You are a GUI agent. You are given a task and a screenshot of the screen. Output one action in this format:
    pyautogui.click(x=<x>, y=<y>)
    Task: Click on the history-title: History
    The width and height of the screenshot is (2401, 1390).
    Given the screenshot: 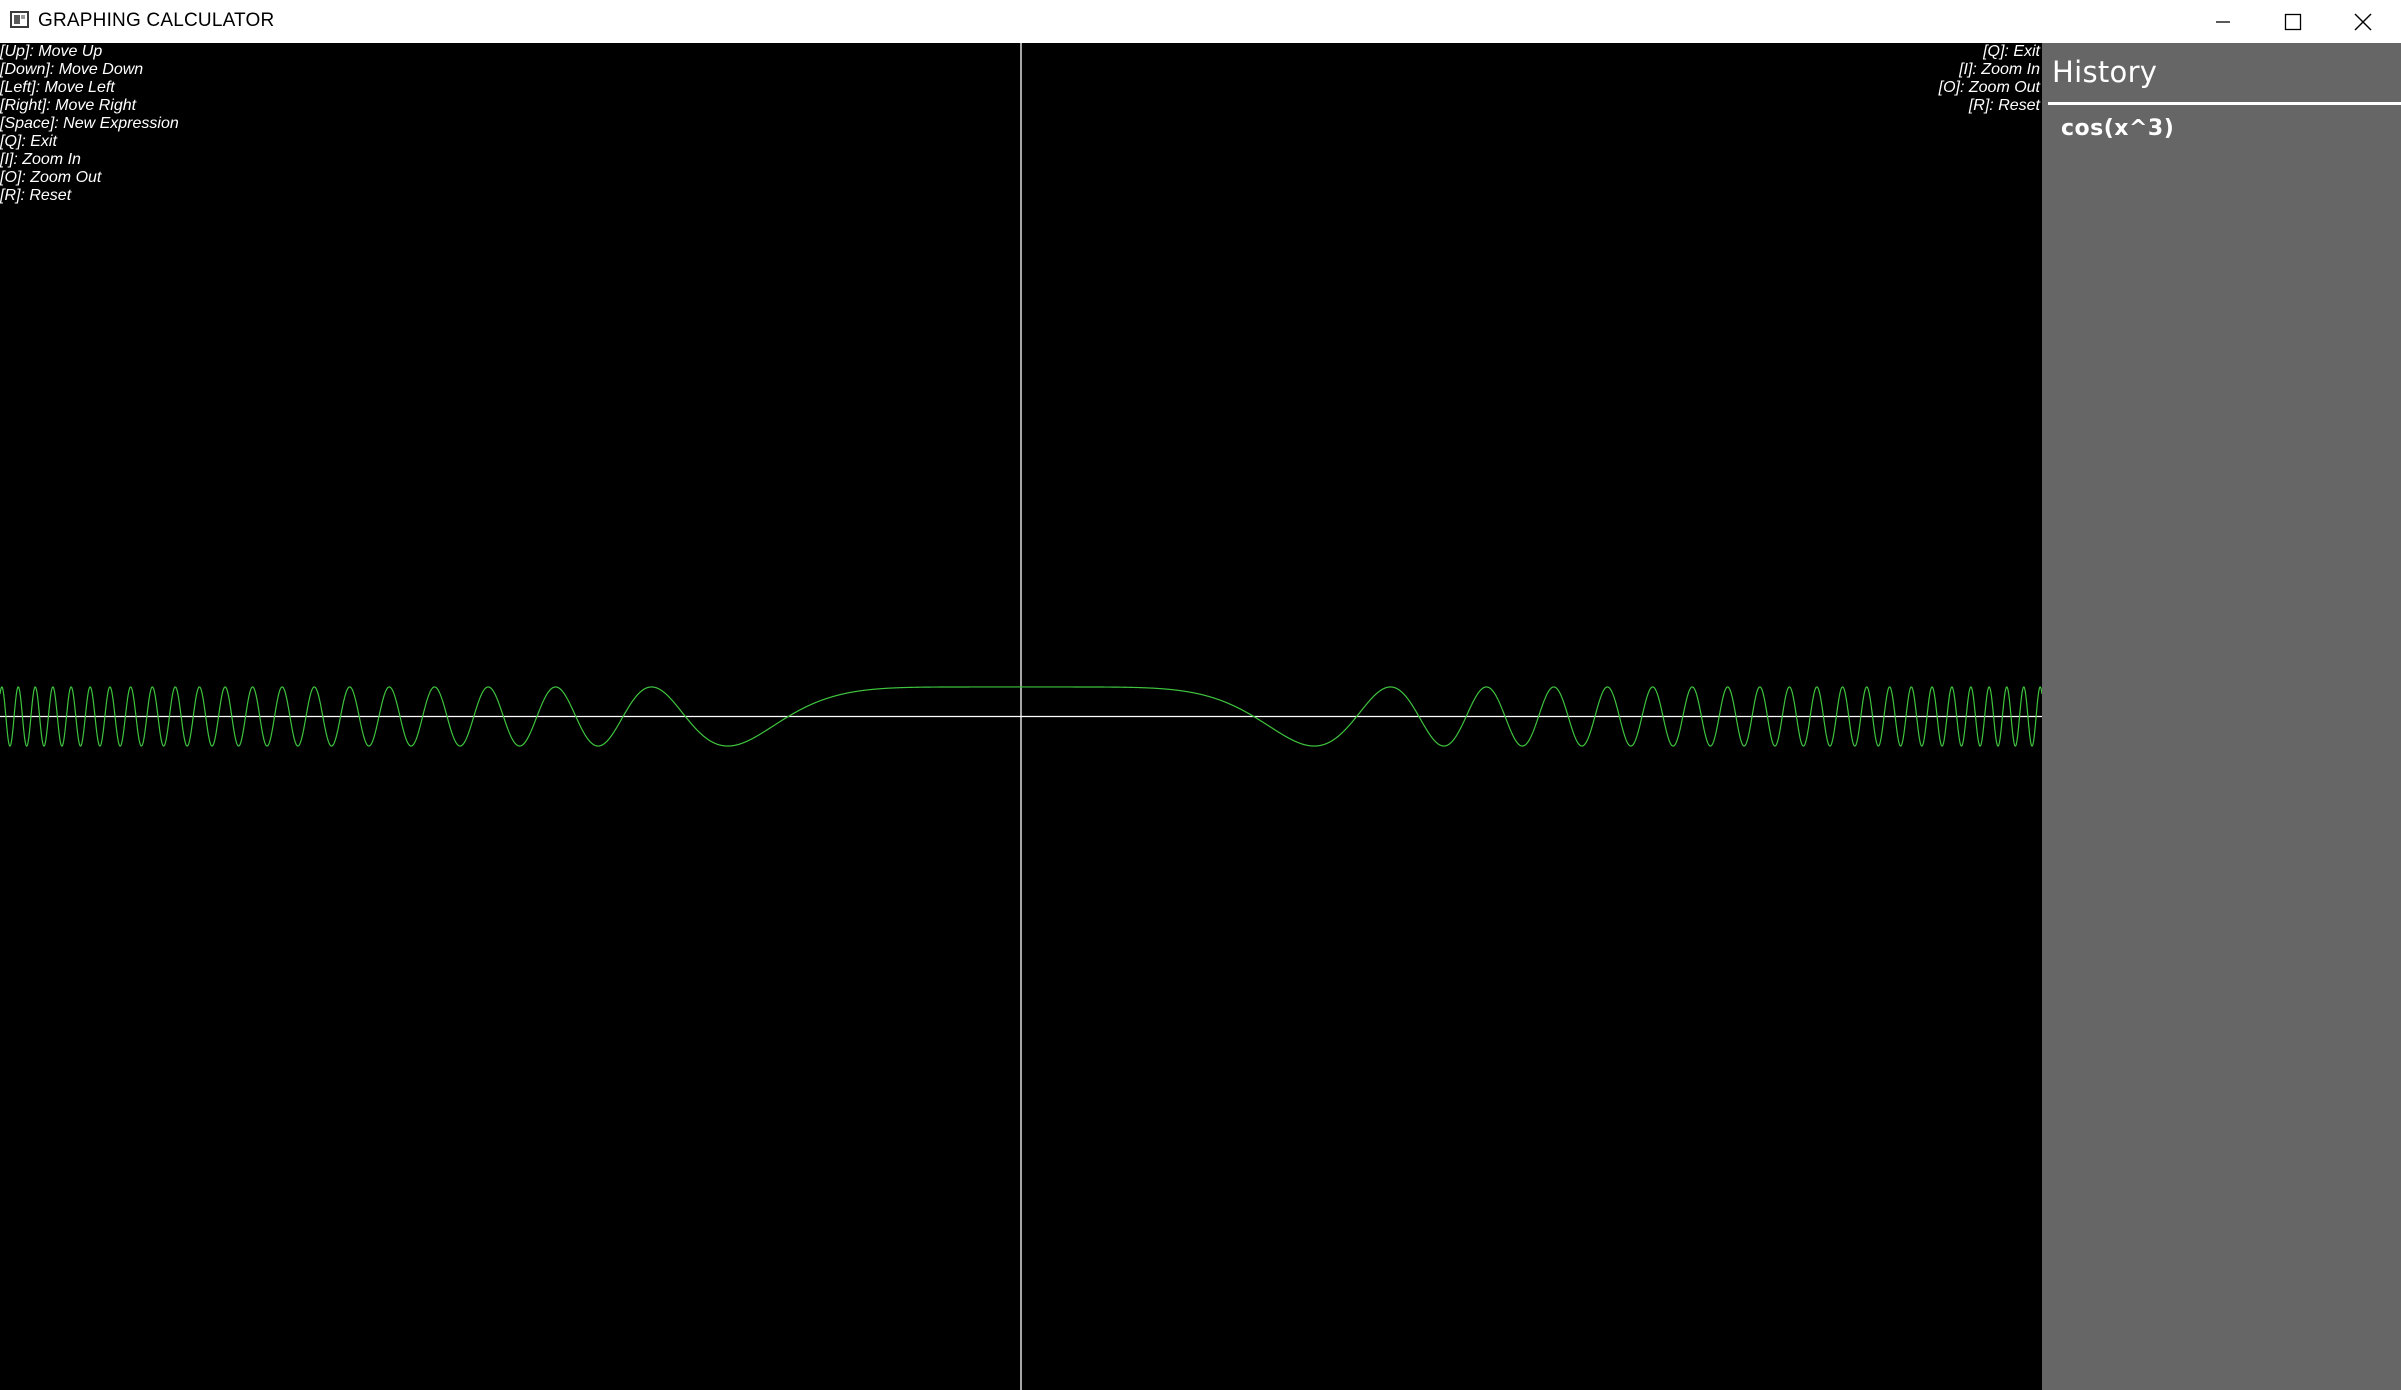 What is the action you would take?
    pyautogui.click(x=2105, y=72)
    